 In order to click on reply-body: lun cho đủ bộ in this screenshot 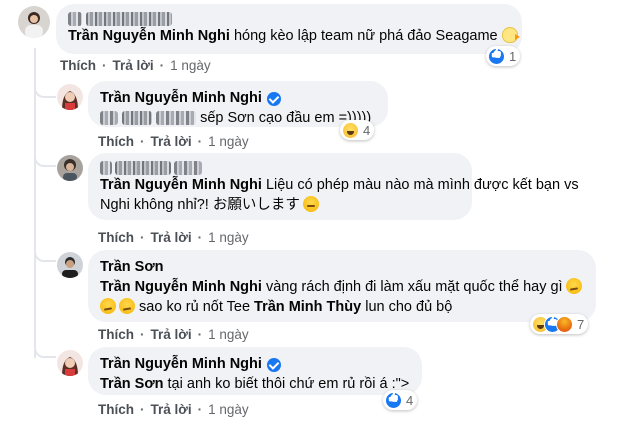, I will do `click(409, 307)`.